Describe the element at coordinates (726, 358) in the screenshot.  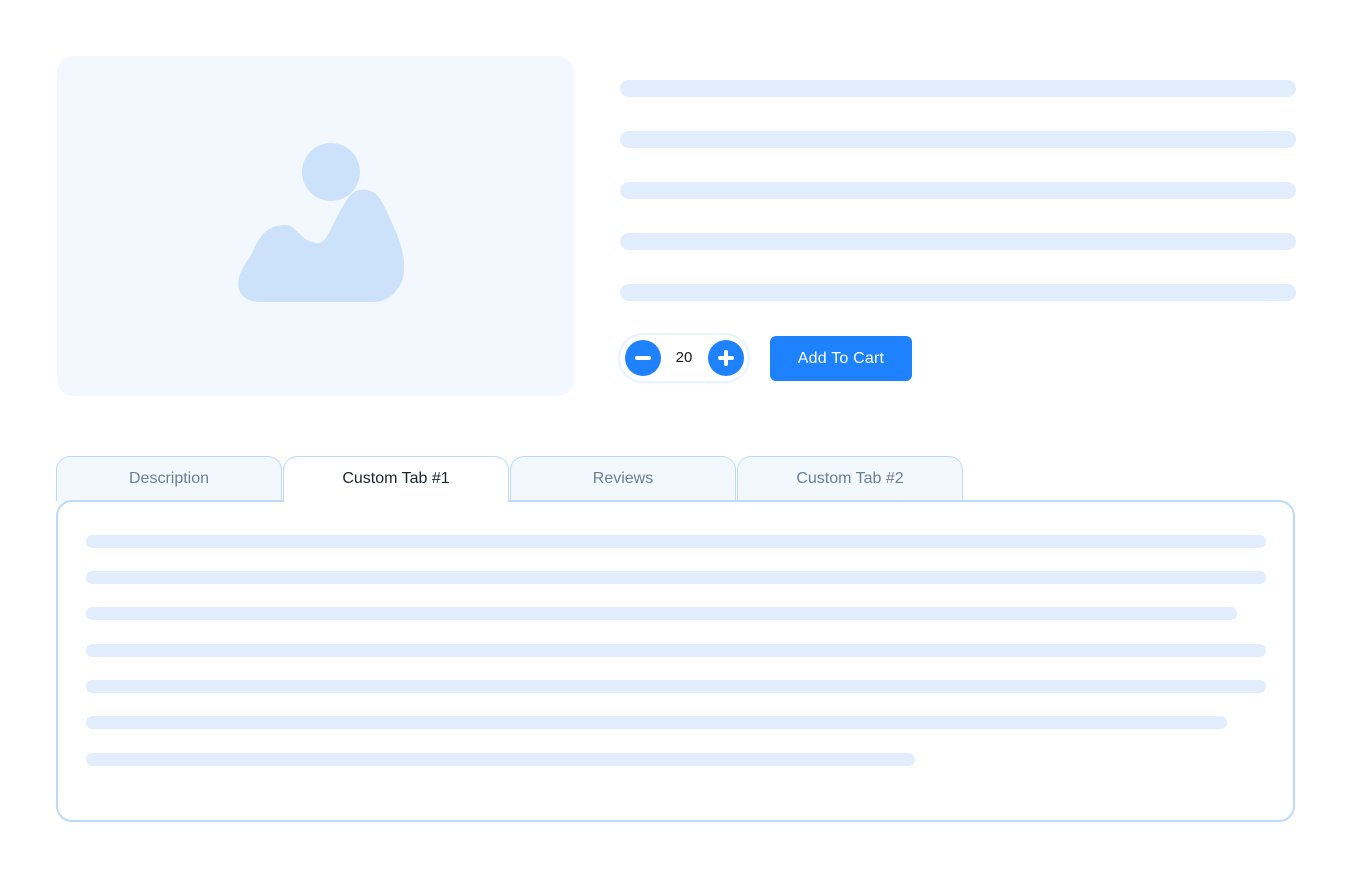
I see `increment-button` at that location.